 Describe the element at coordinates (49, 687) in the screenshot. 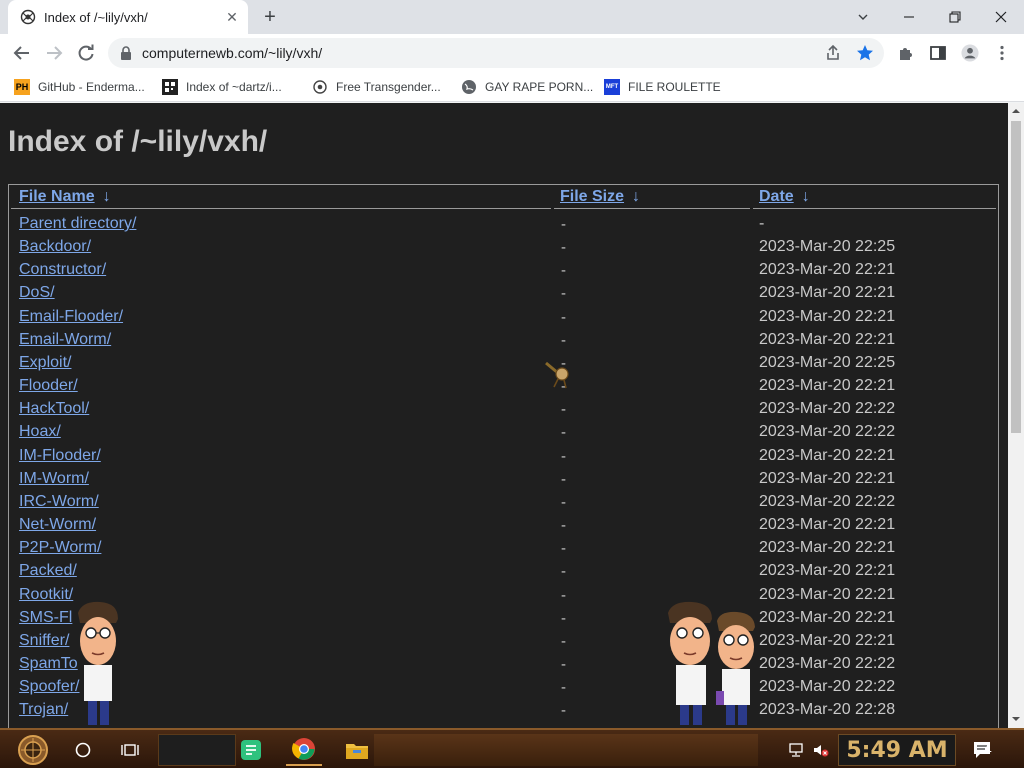

I see `file-name-link: Spoofer/` at that location.